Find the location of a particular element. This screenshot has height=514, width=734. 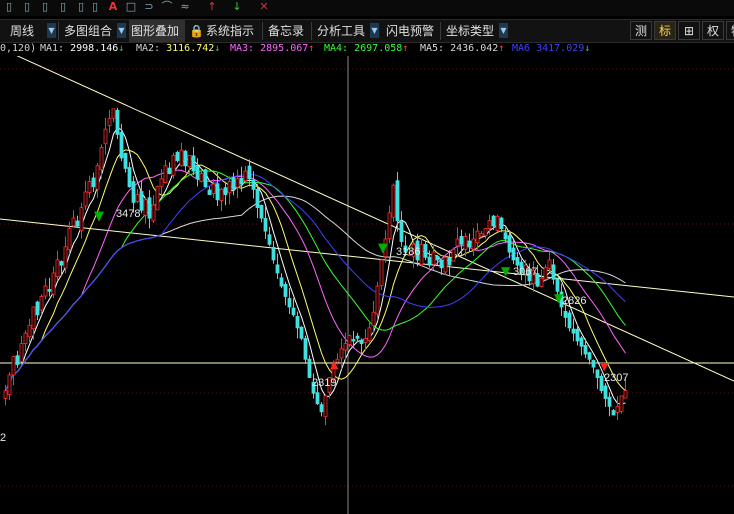

letter-a-icon: A is located at coordinates (113, 7).